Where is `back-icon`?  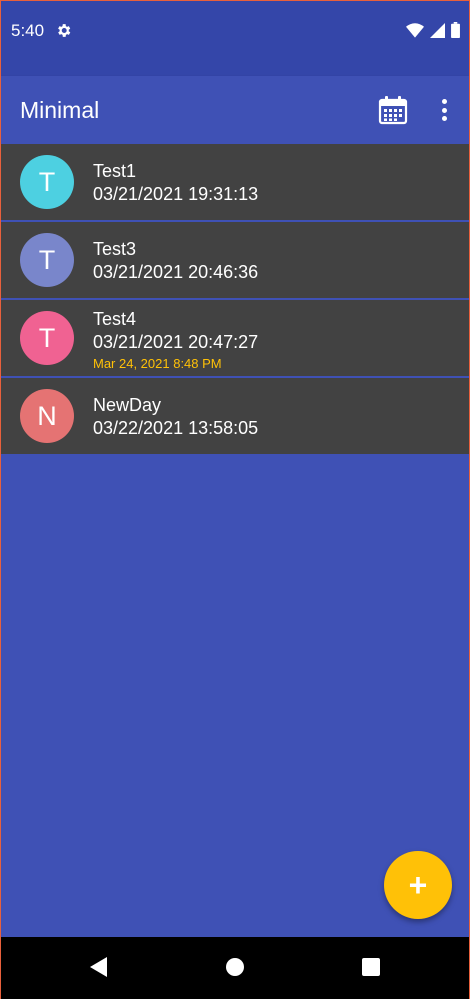
back-icon is located at coordinates (98, 969).